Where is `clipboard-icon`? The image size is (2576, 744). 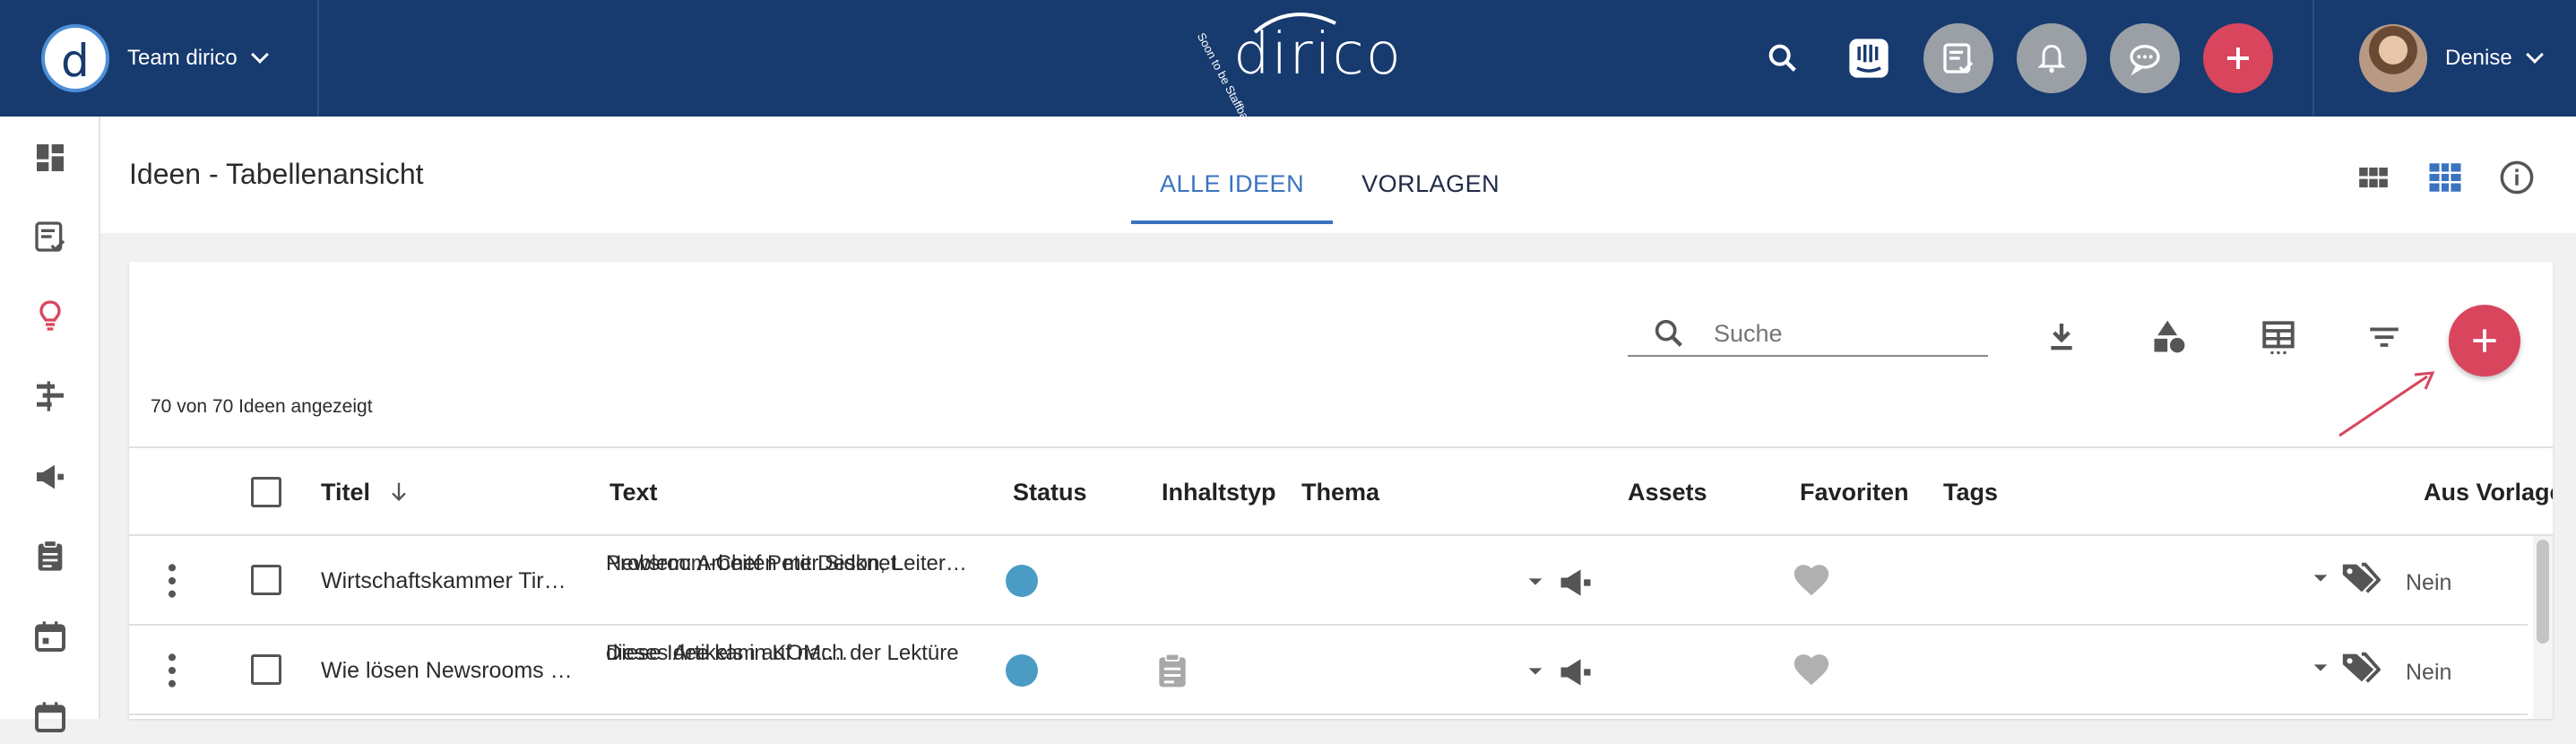 clipboard-icon is located at coordinates (1172, 670).